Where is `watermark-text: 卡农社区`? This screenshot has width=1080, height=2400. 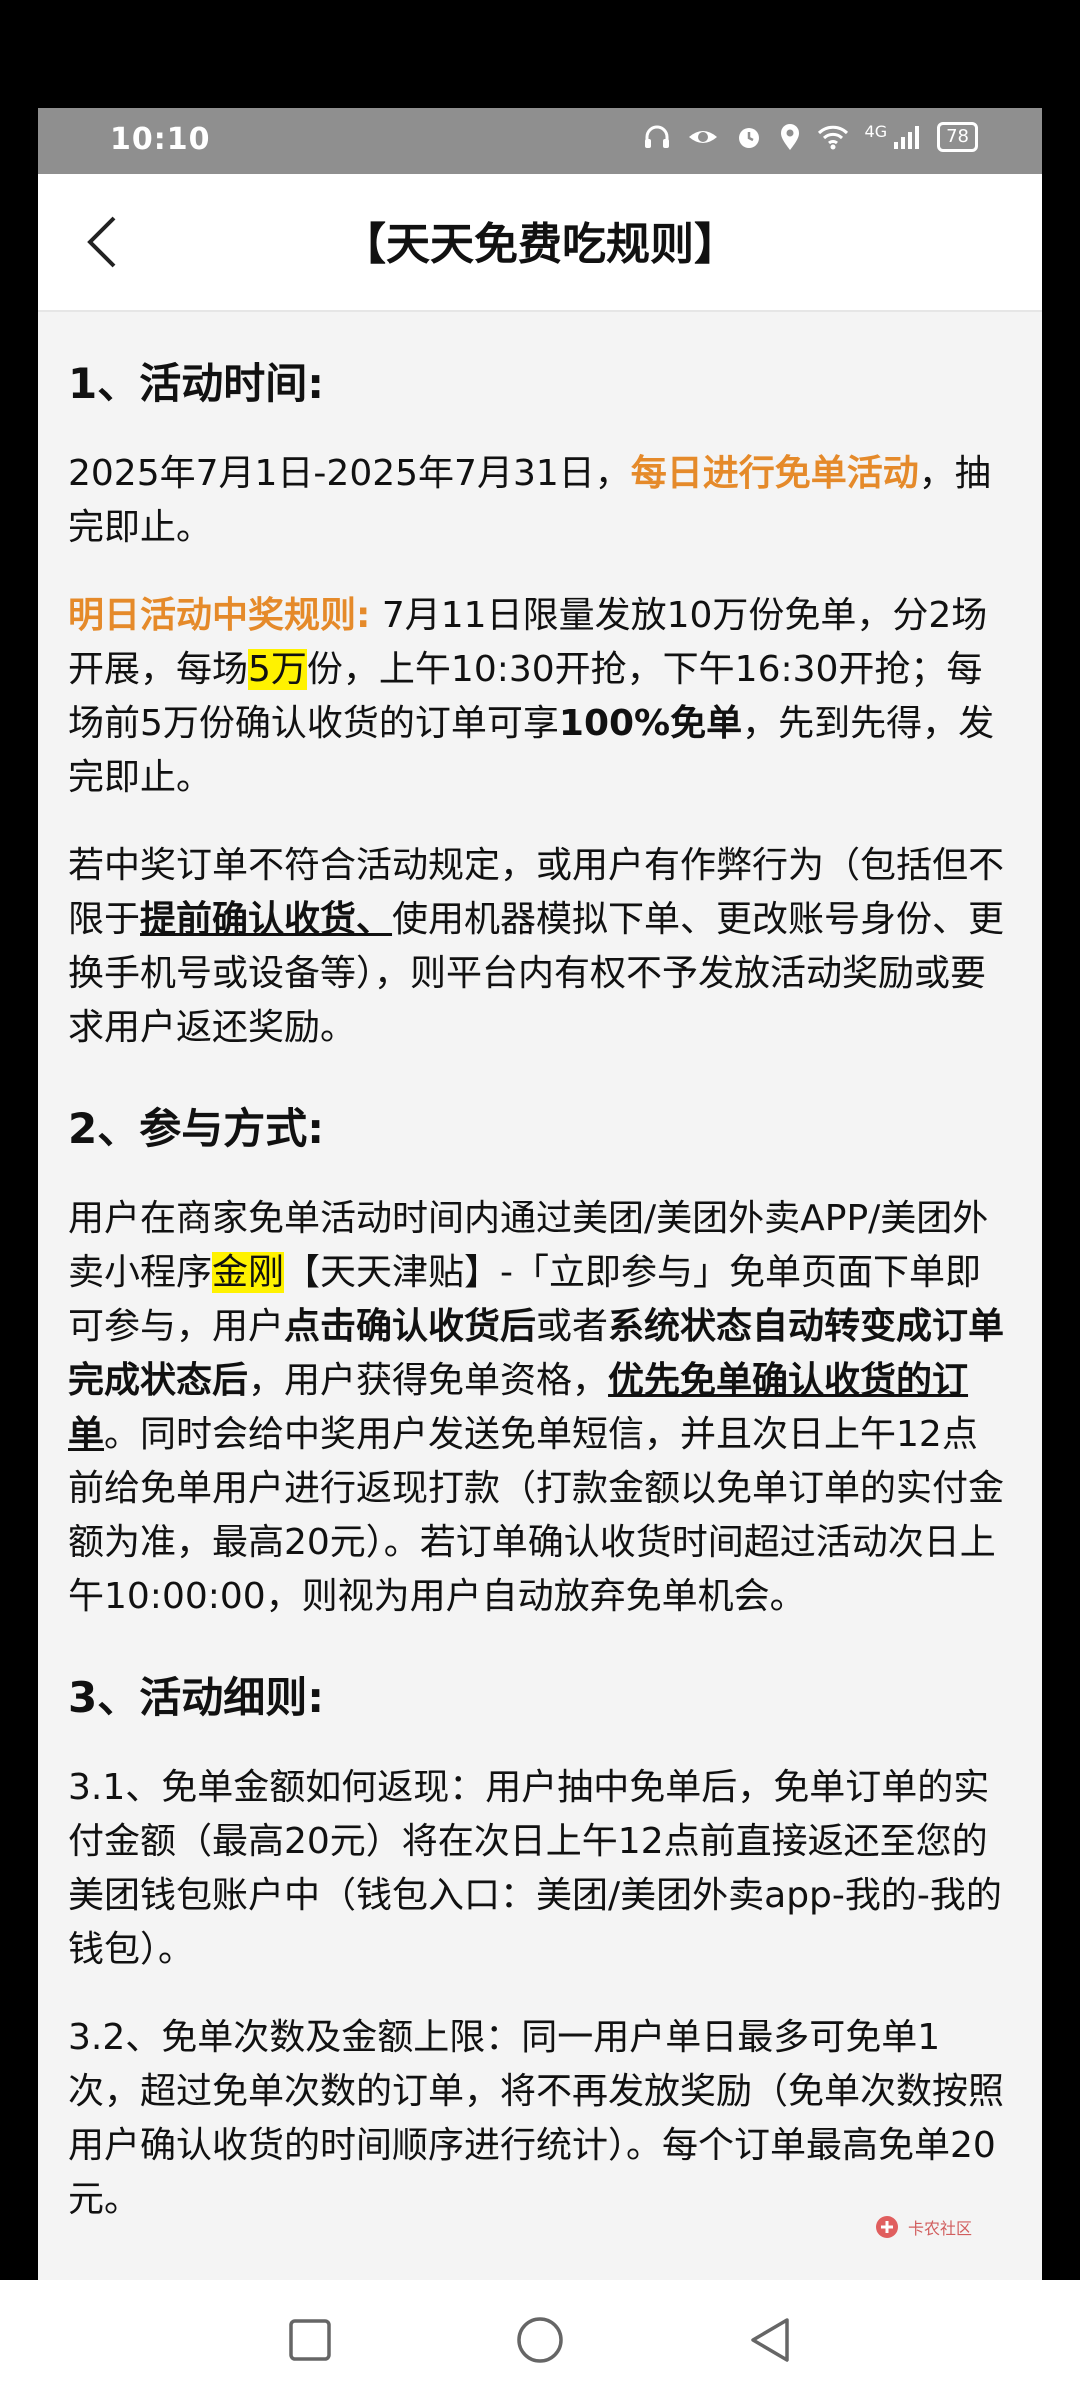
watermark-text: 卡农社区 is located at coordinates (939, 2228).